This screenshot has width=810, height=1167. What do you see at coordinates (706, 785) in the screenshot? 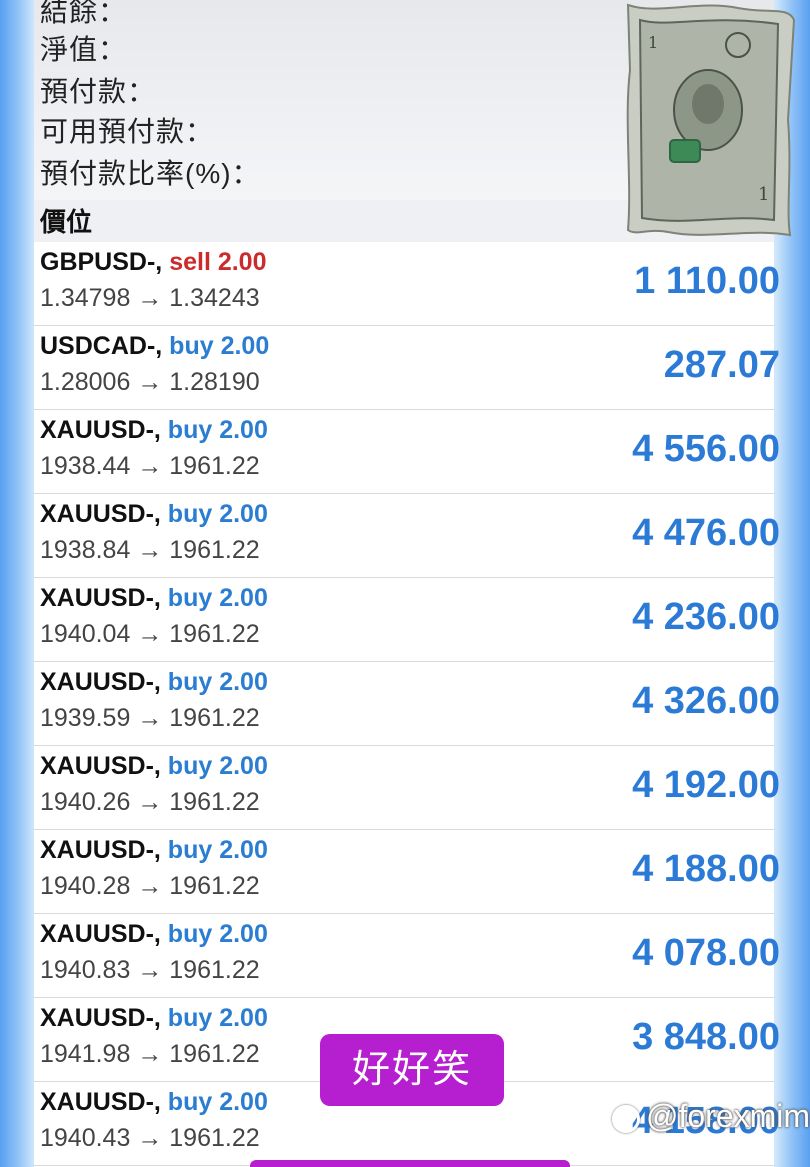
I see `position-profit: 4 192.00` at bounding box center [706, 785].